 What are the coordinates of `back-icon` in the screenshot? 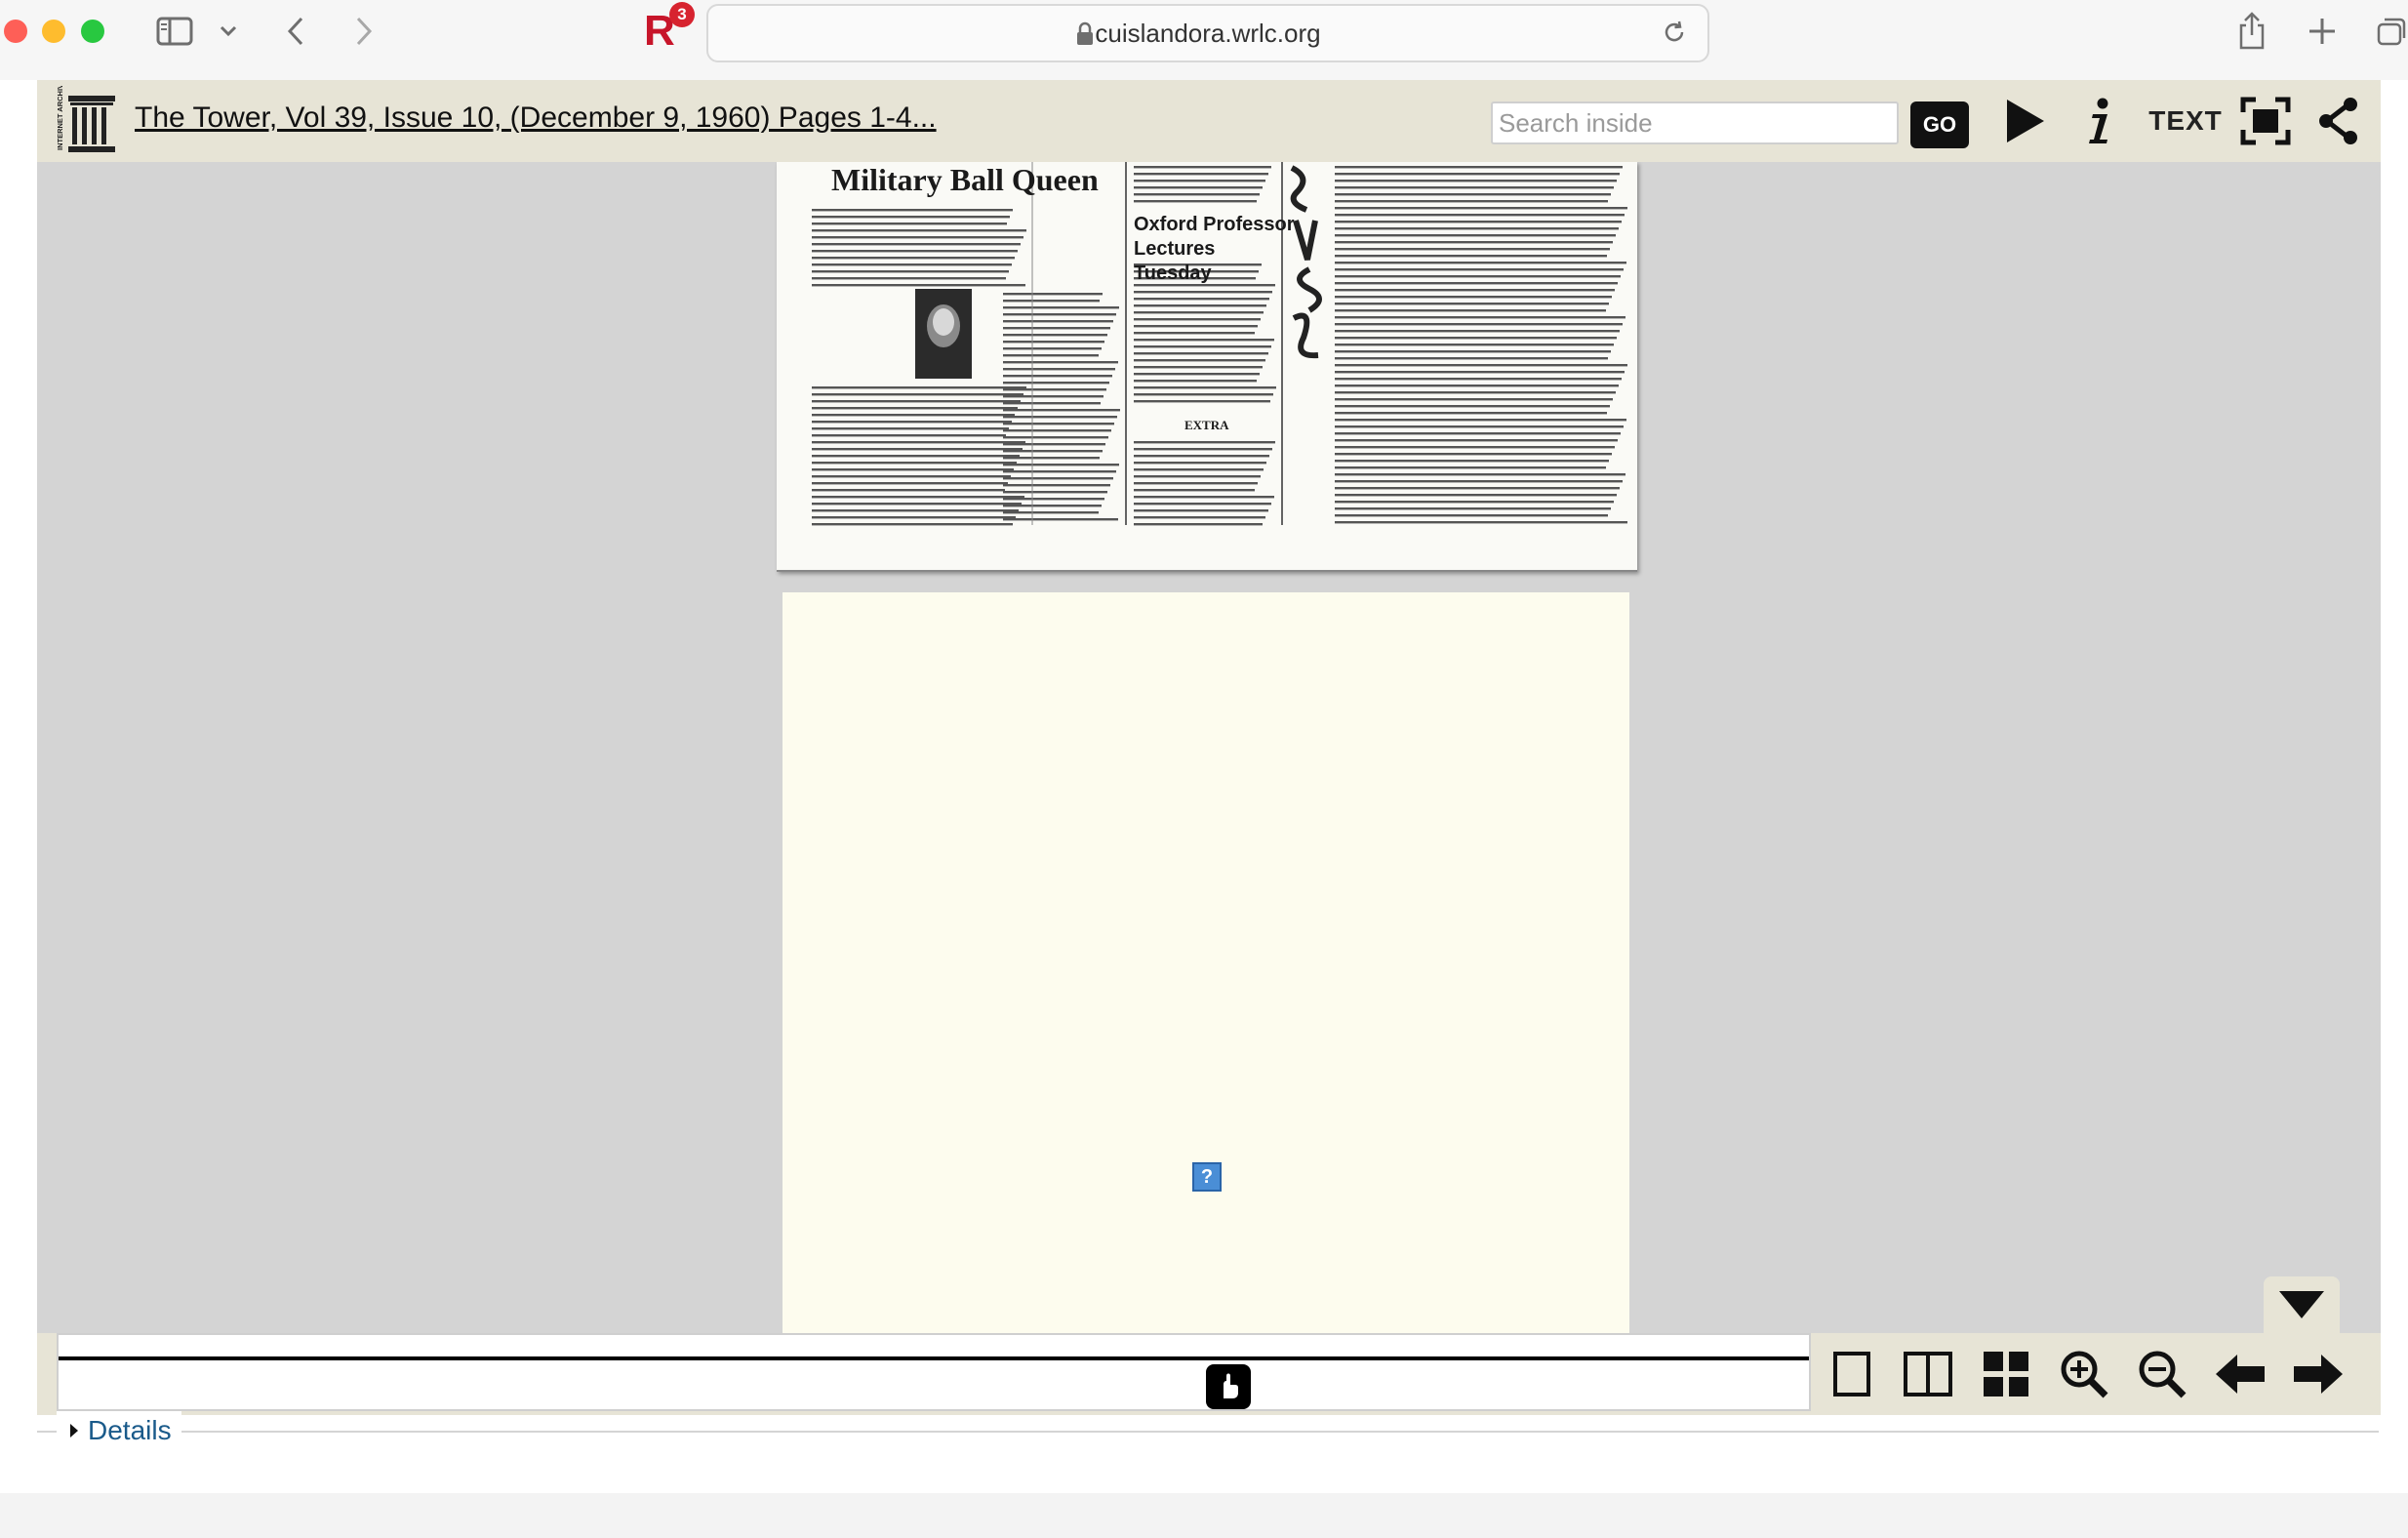 It's located at (295, 31).